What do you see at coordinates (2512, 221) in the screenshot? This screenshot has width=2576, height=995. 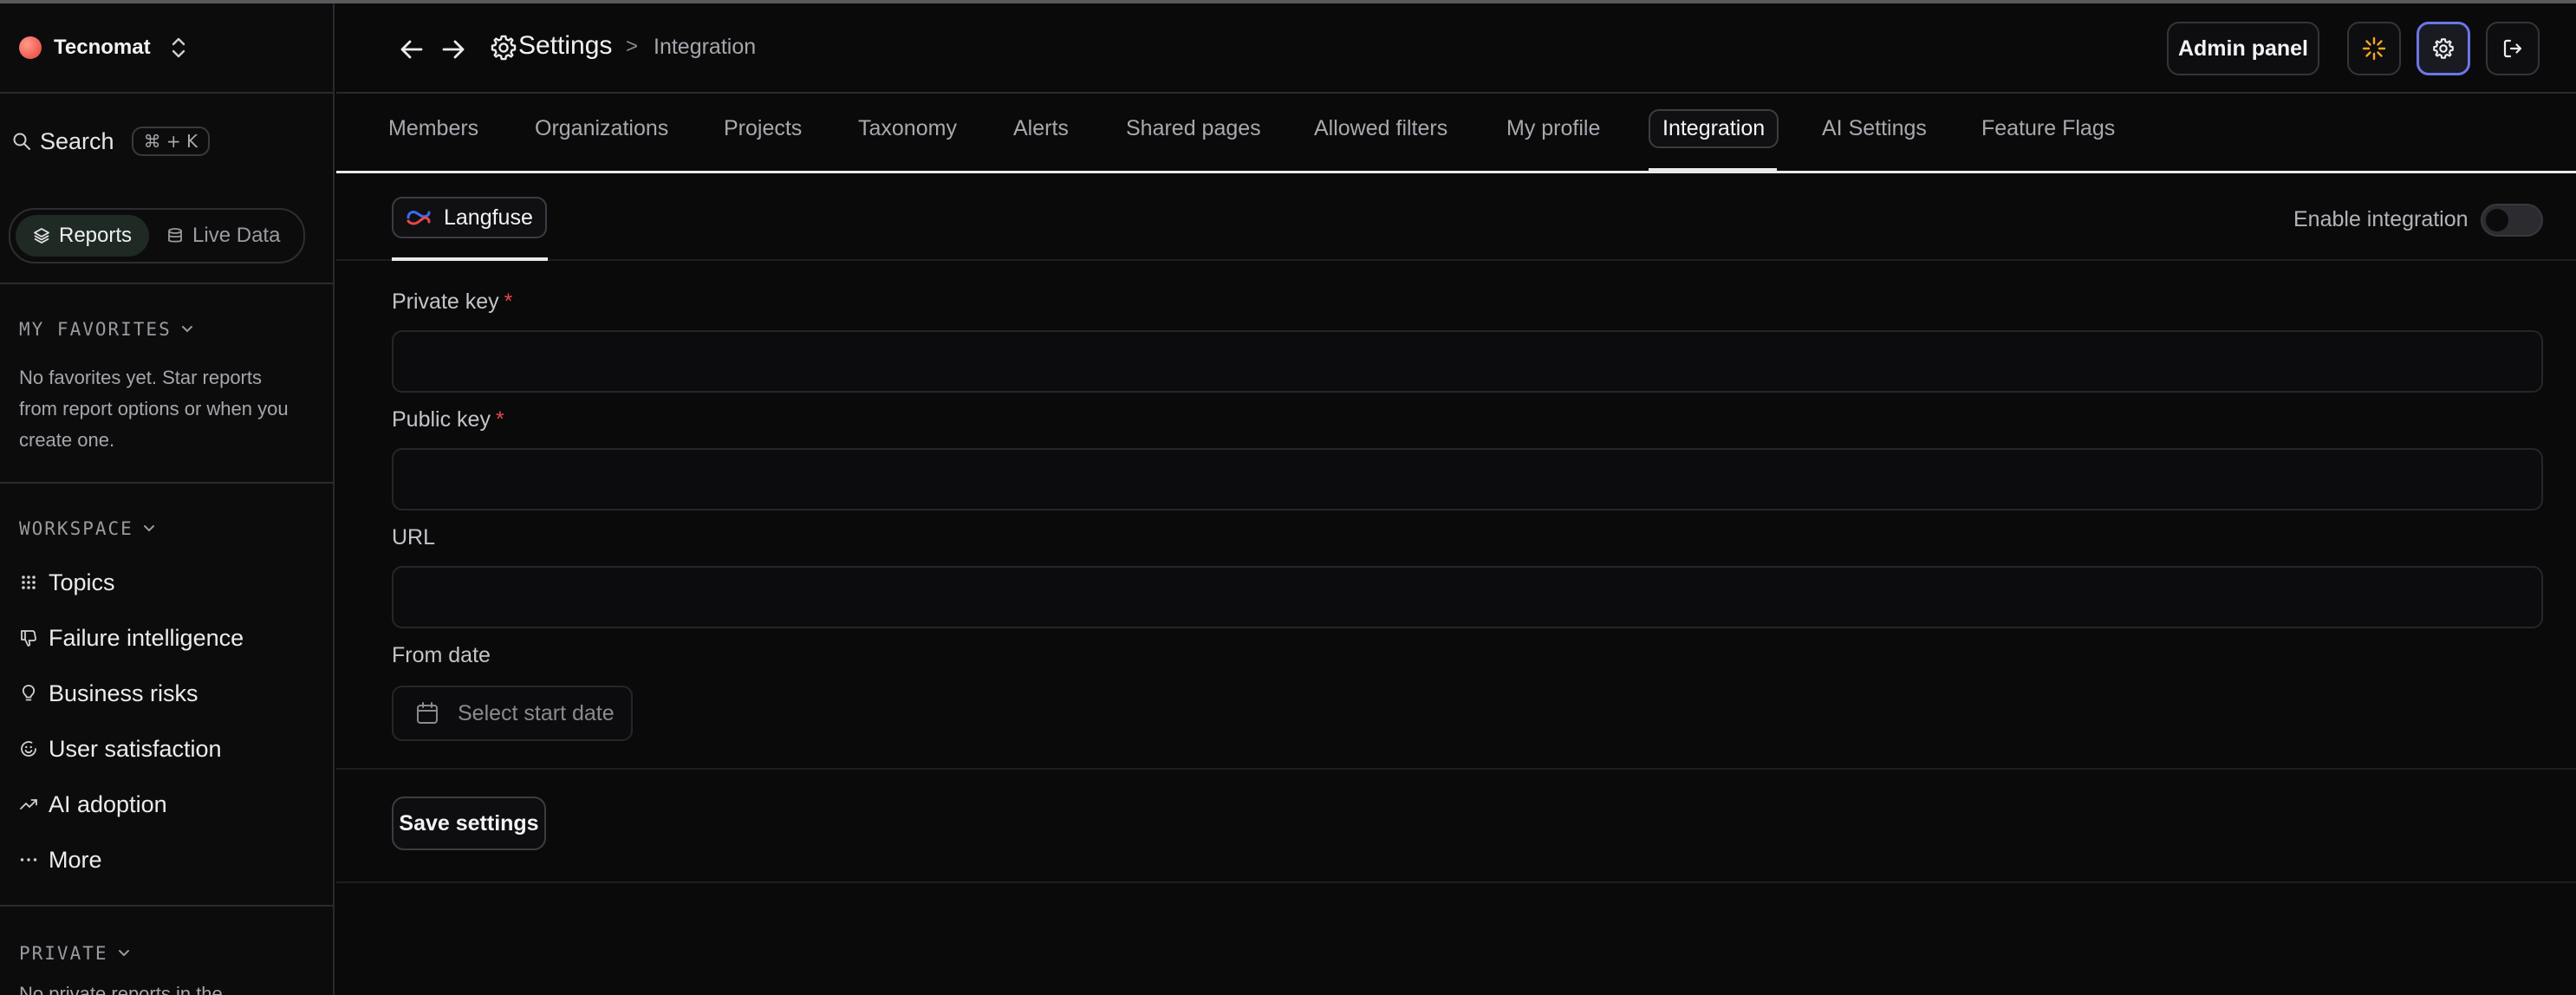 I see `enable-integration-toggle` at bounding box center [2512, 221].